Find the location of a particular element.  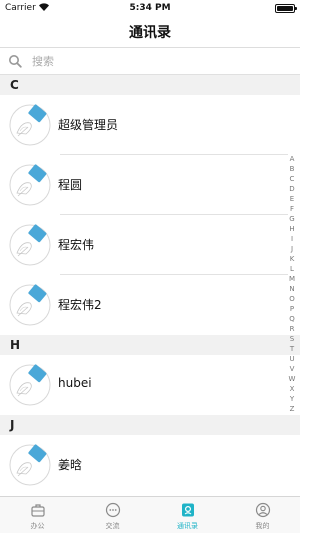

index-letter: A is located at coordinates (292, 159).